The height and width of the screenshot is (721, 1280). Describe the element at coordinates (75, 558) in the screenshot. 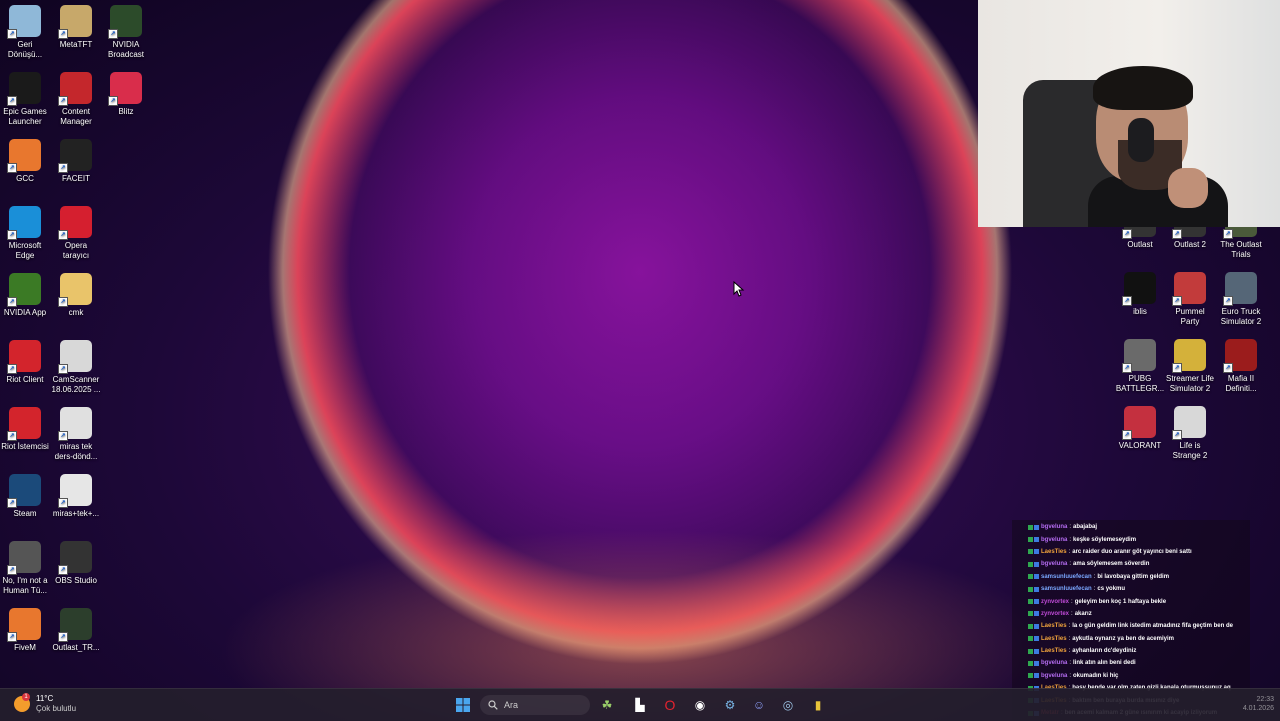

I see `obs-icon: ↗` at that location.